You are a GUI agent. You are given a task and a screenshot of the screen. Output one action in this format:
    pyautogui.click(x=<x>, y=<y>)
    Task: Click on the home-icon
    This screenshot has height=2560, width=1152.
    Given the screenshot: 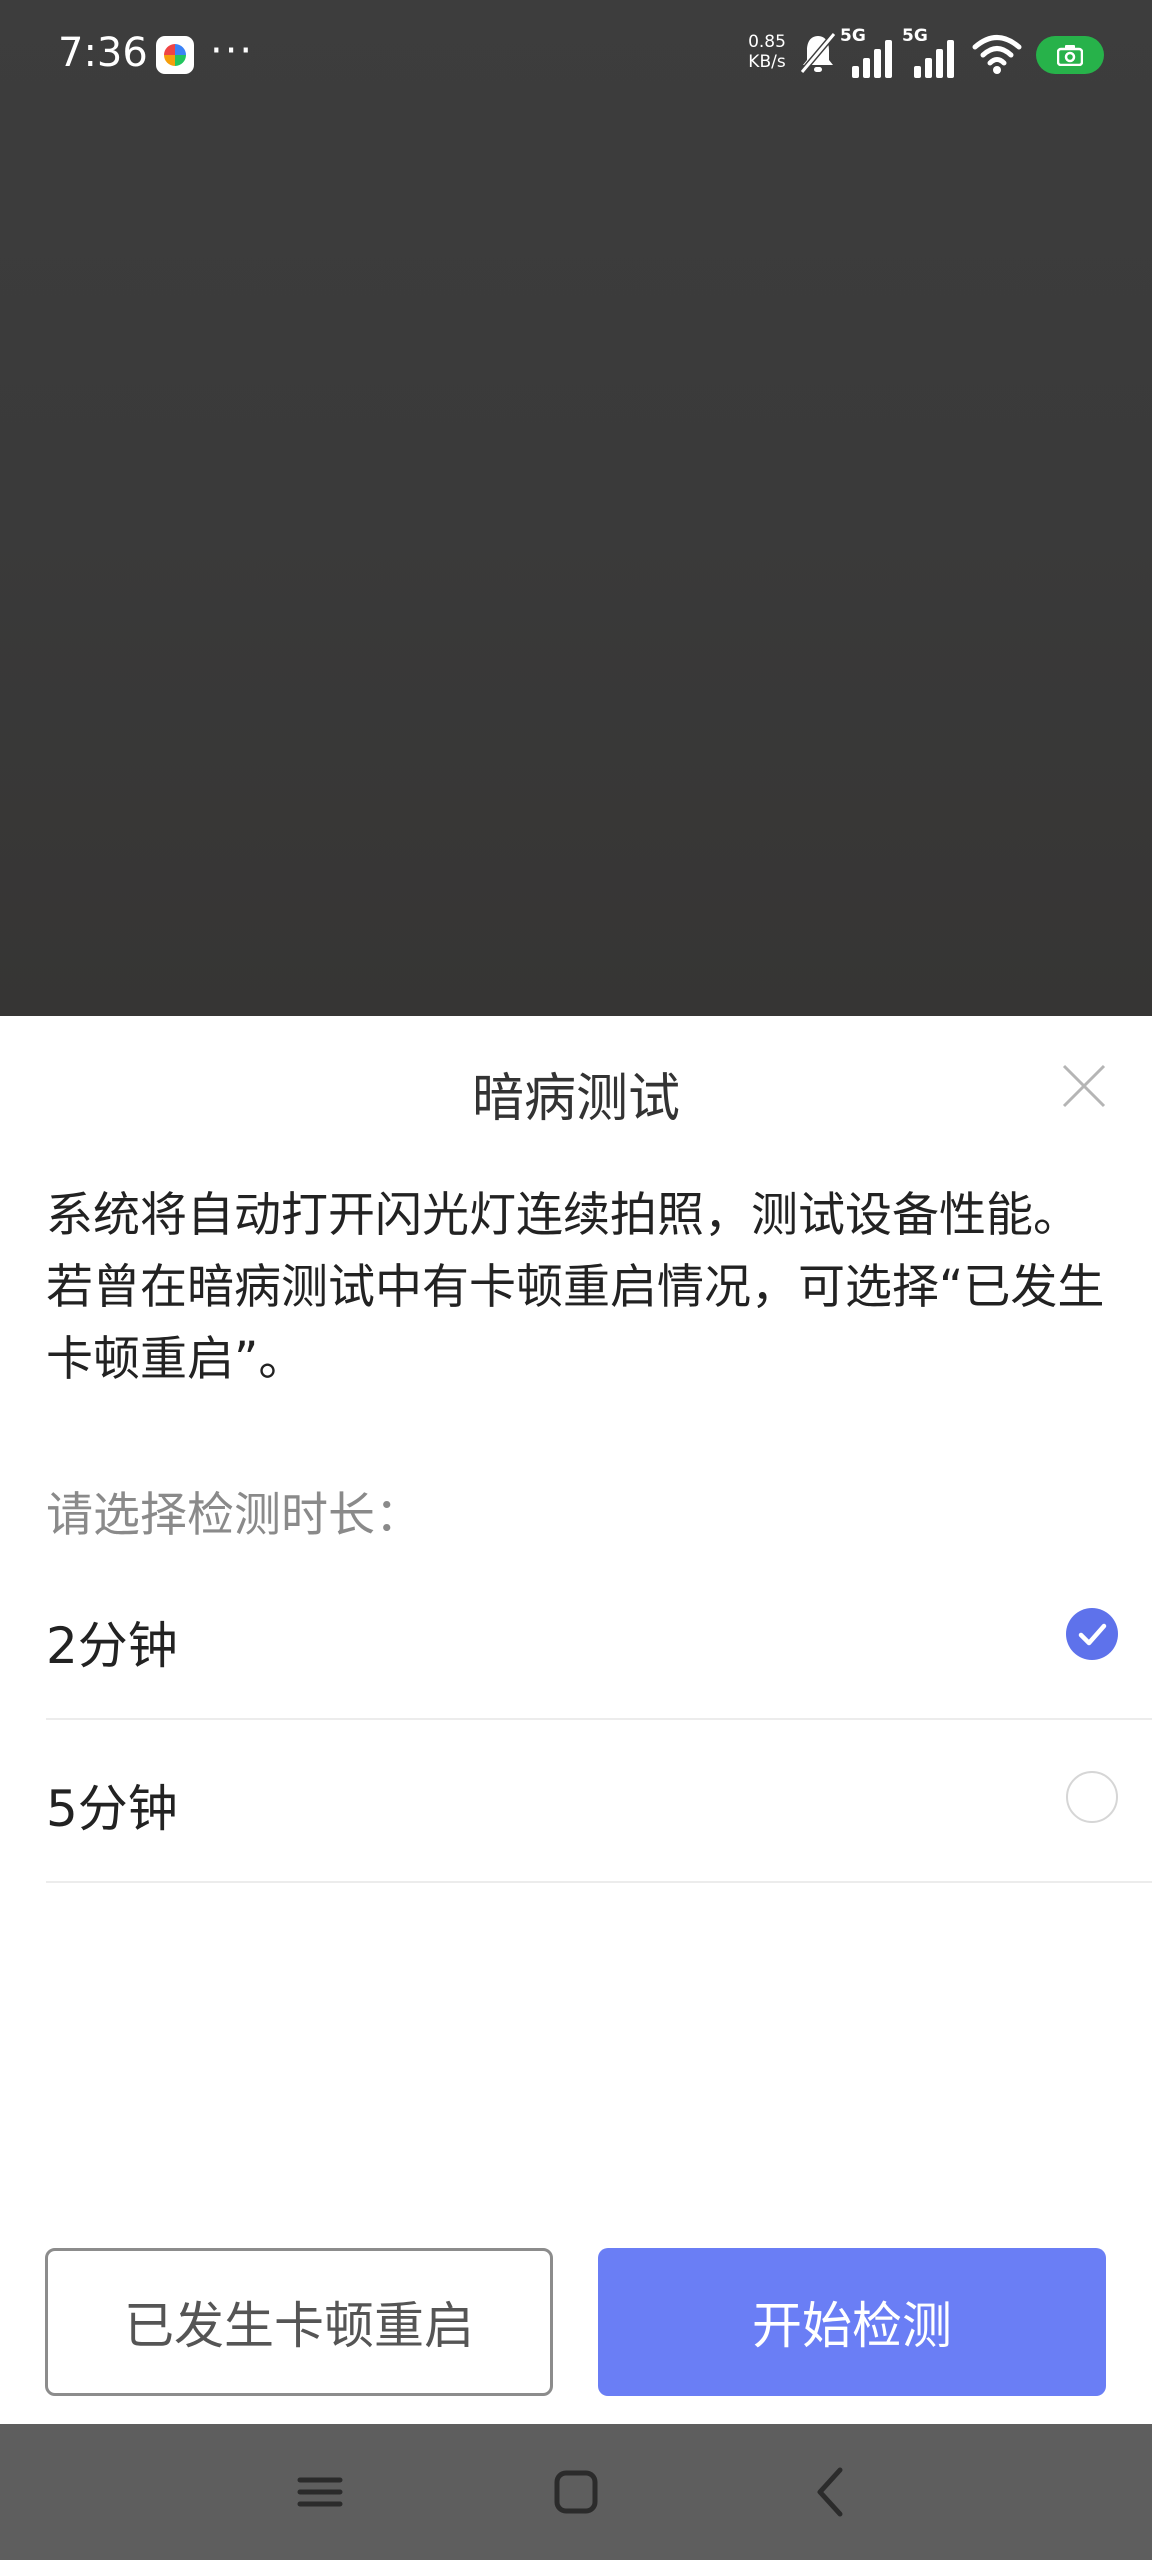 What is the action you would take?
    pyautogui.click(x=576, y=2492)
    